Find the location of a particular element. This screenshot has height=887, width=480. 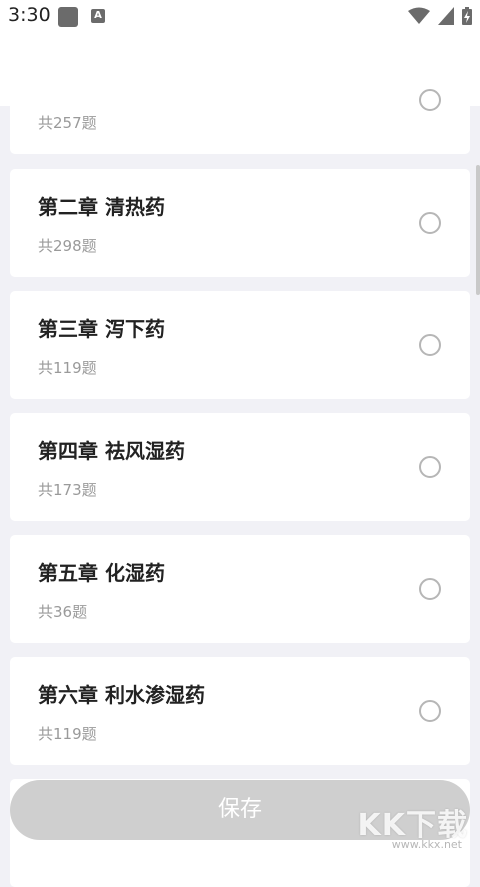

chapter-count: 共173题 is located at coordinates (67, 490).